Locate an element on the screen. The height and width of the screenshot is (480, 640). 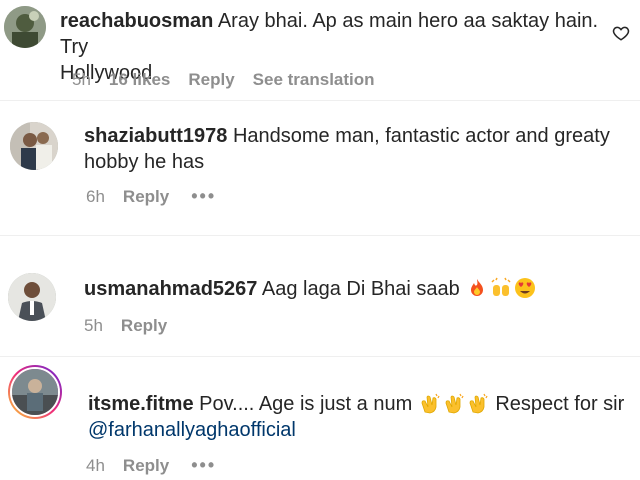
comment-body-line1: Handsome man, fantastic actor and greaty is located at coordinates (421, 136).